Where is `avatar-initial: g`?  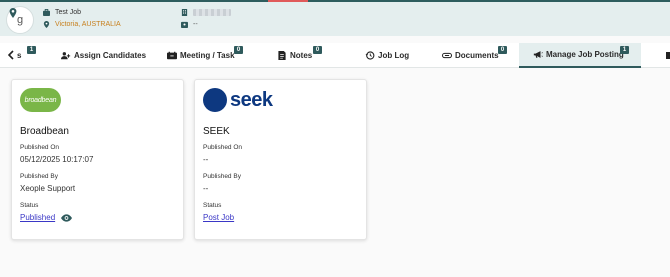 avatar-initial: g is located at coordinates (20, 20).